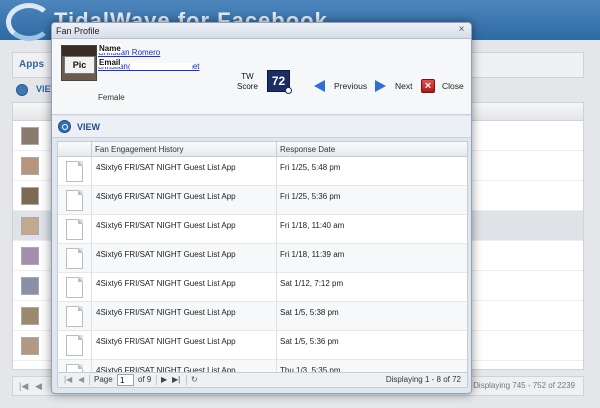  I want to click on tw-score-label: TW Score, so click(247, 81).